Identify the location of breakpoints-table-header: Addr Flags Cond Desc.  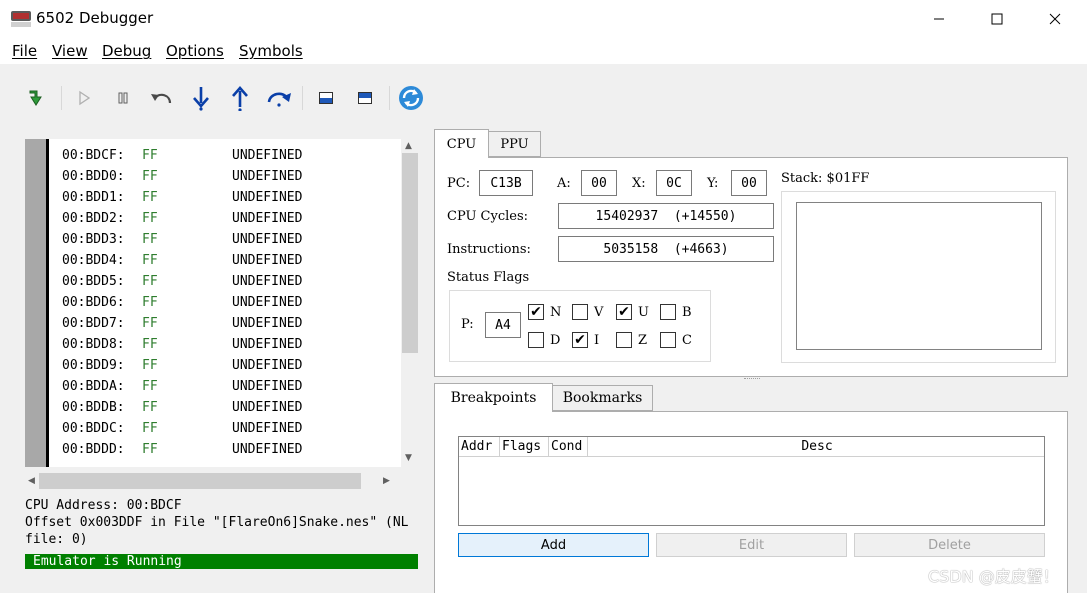
(751, 447).